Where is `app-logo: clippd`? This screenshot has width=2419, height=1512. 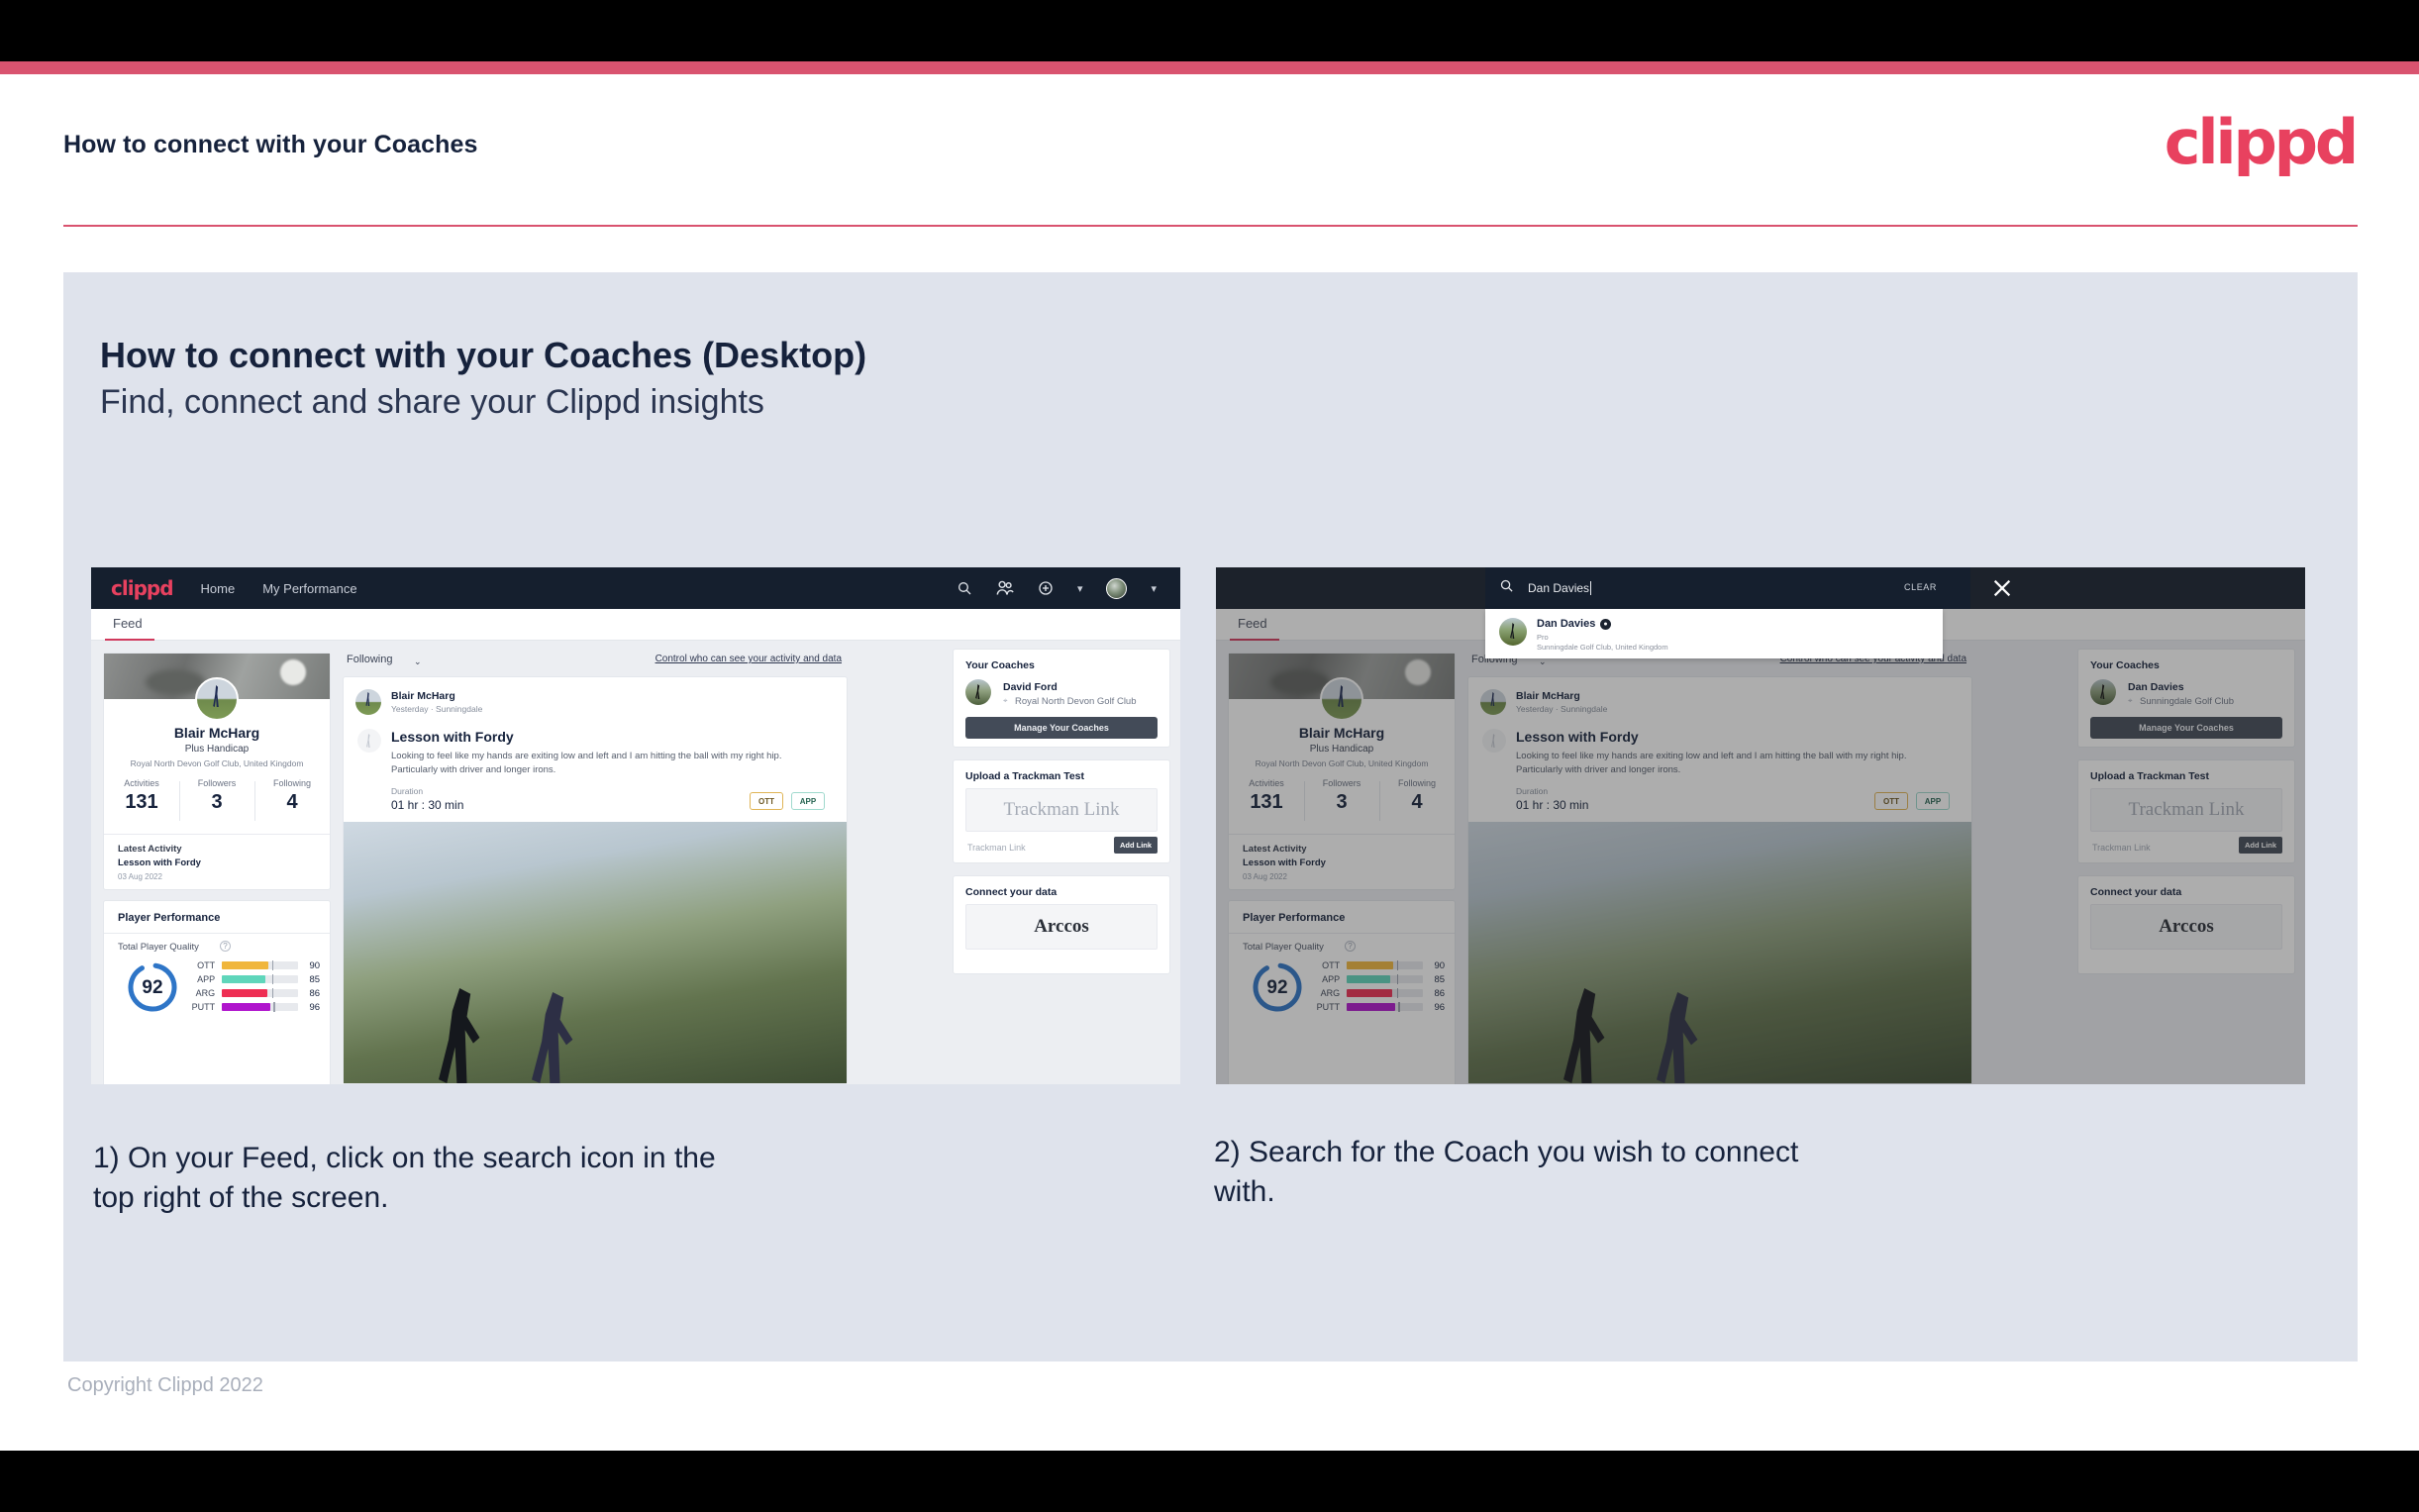
app-logo: clippd is located at coordinates (142, 588).